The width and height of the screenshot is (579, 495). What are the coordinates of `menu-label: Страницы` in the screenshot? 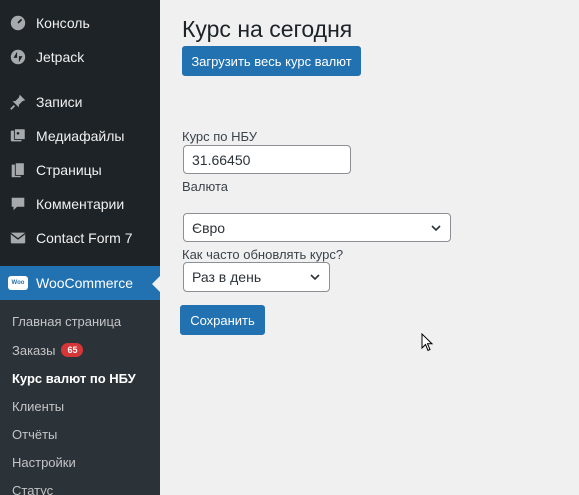 It's located at (69, 170).